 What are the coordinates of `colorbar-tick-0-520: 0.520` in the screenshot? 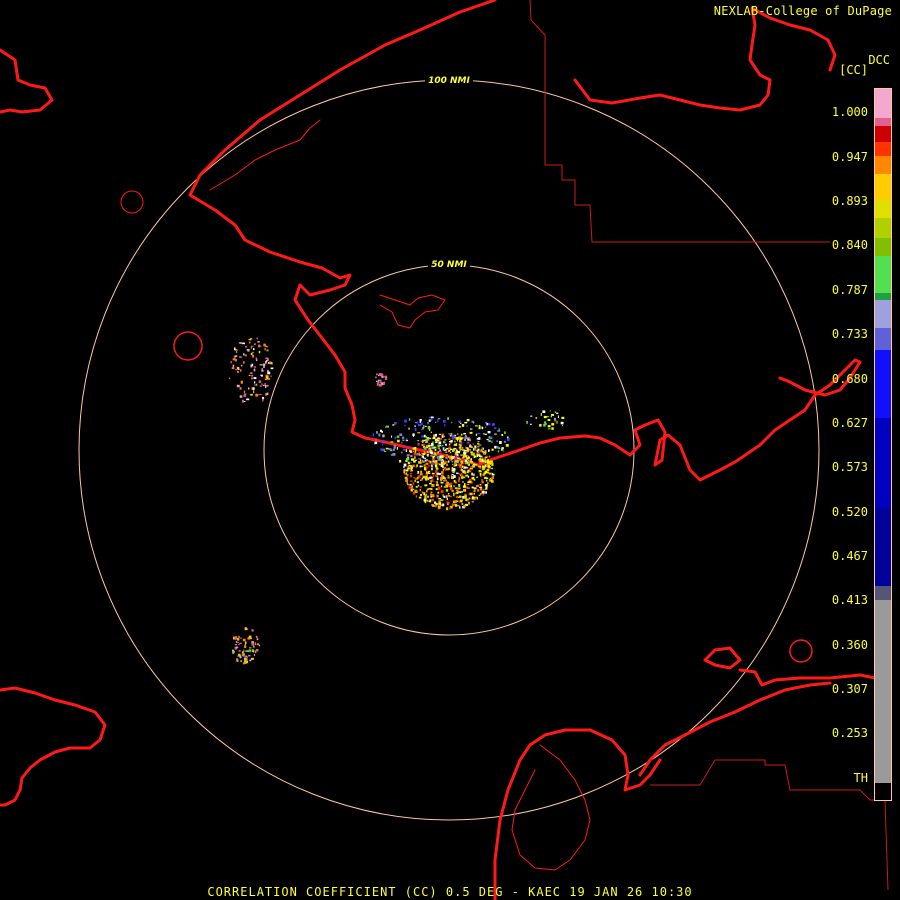 It's located at (849, 512).